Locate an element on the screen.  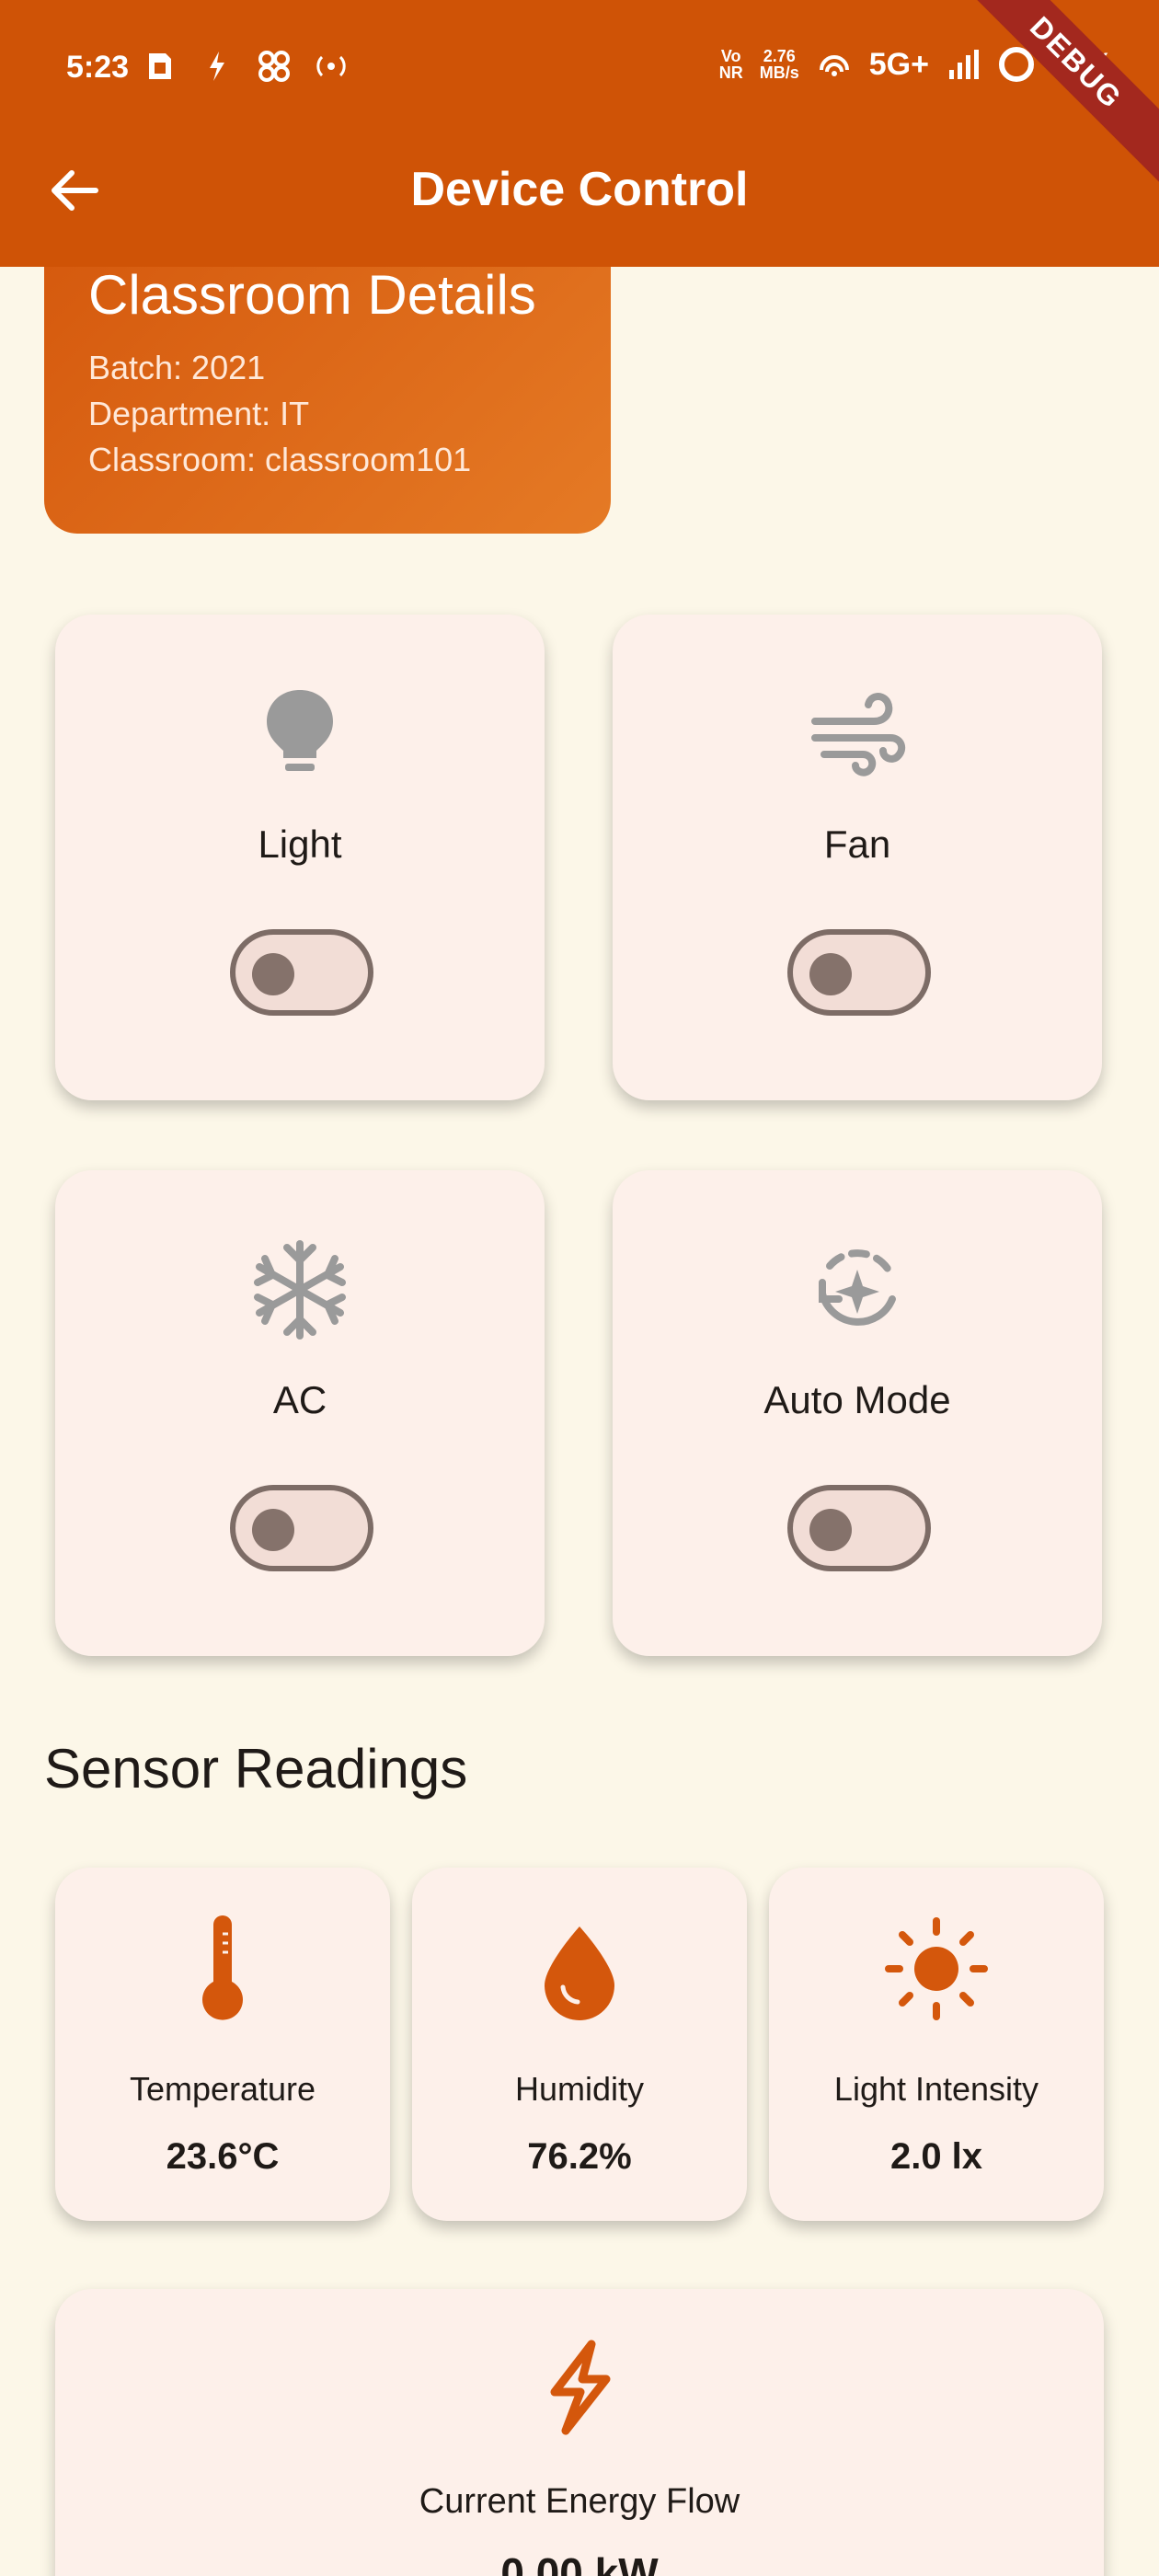
auto-mode-icon is located at coordinates (857, 1290).